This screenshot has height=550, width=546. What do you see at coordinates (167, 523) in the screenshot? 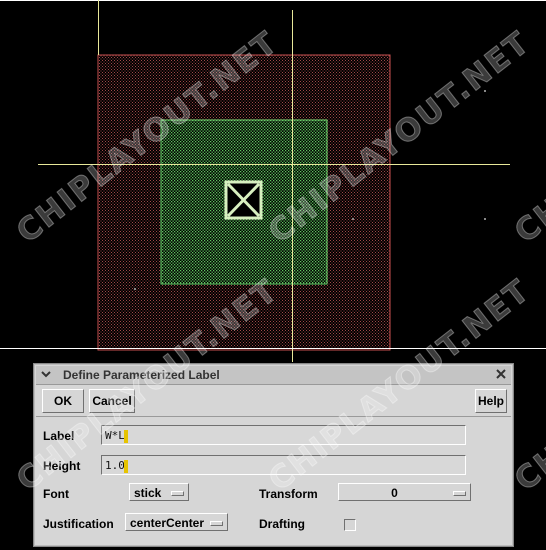
I see `justification-dropdown-value: centerCenter` at bounding box center [167, 523].